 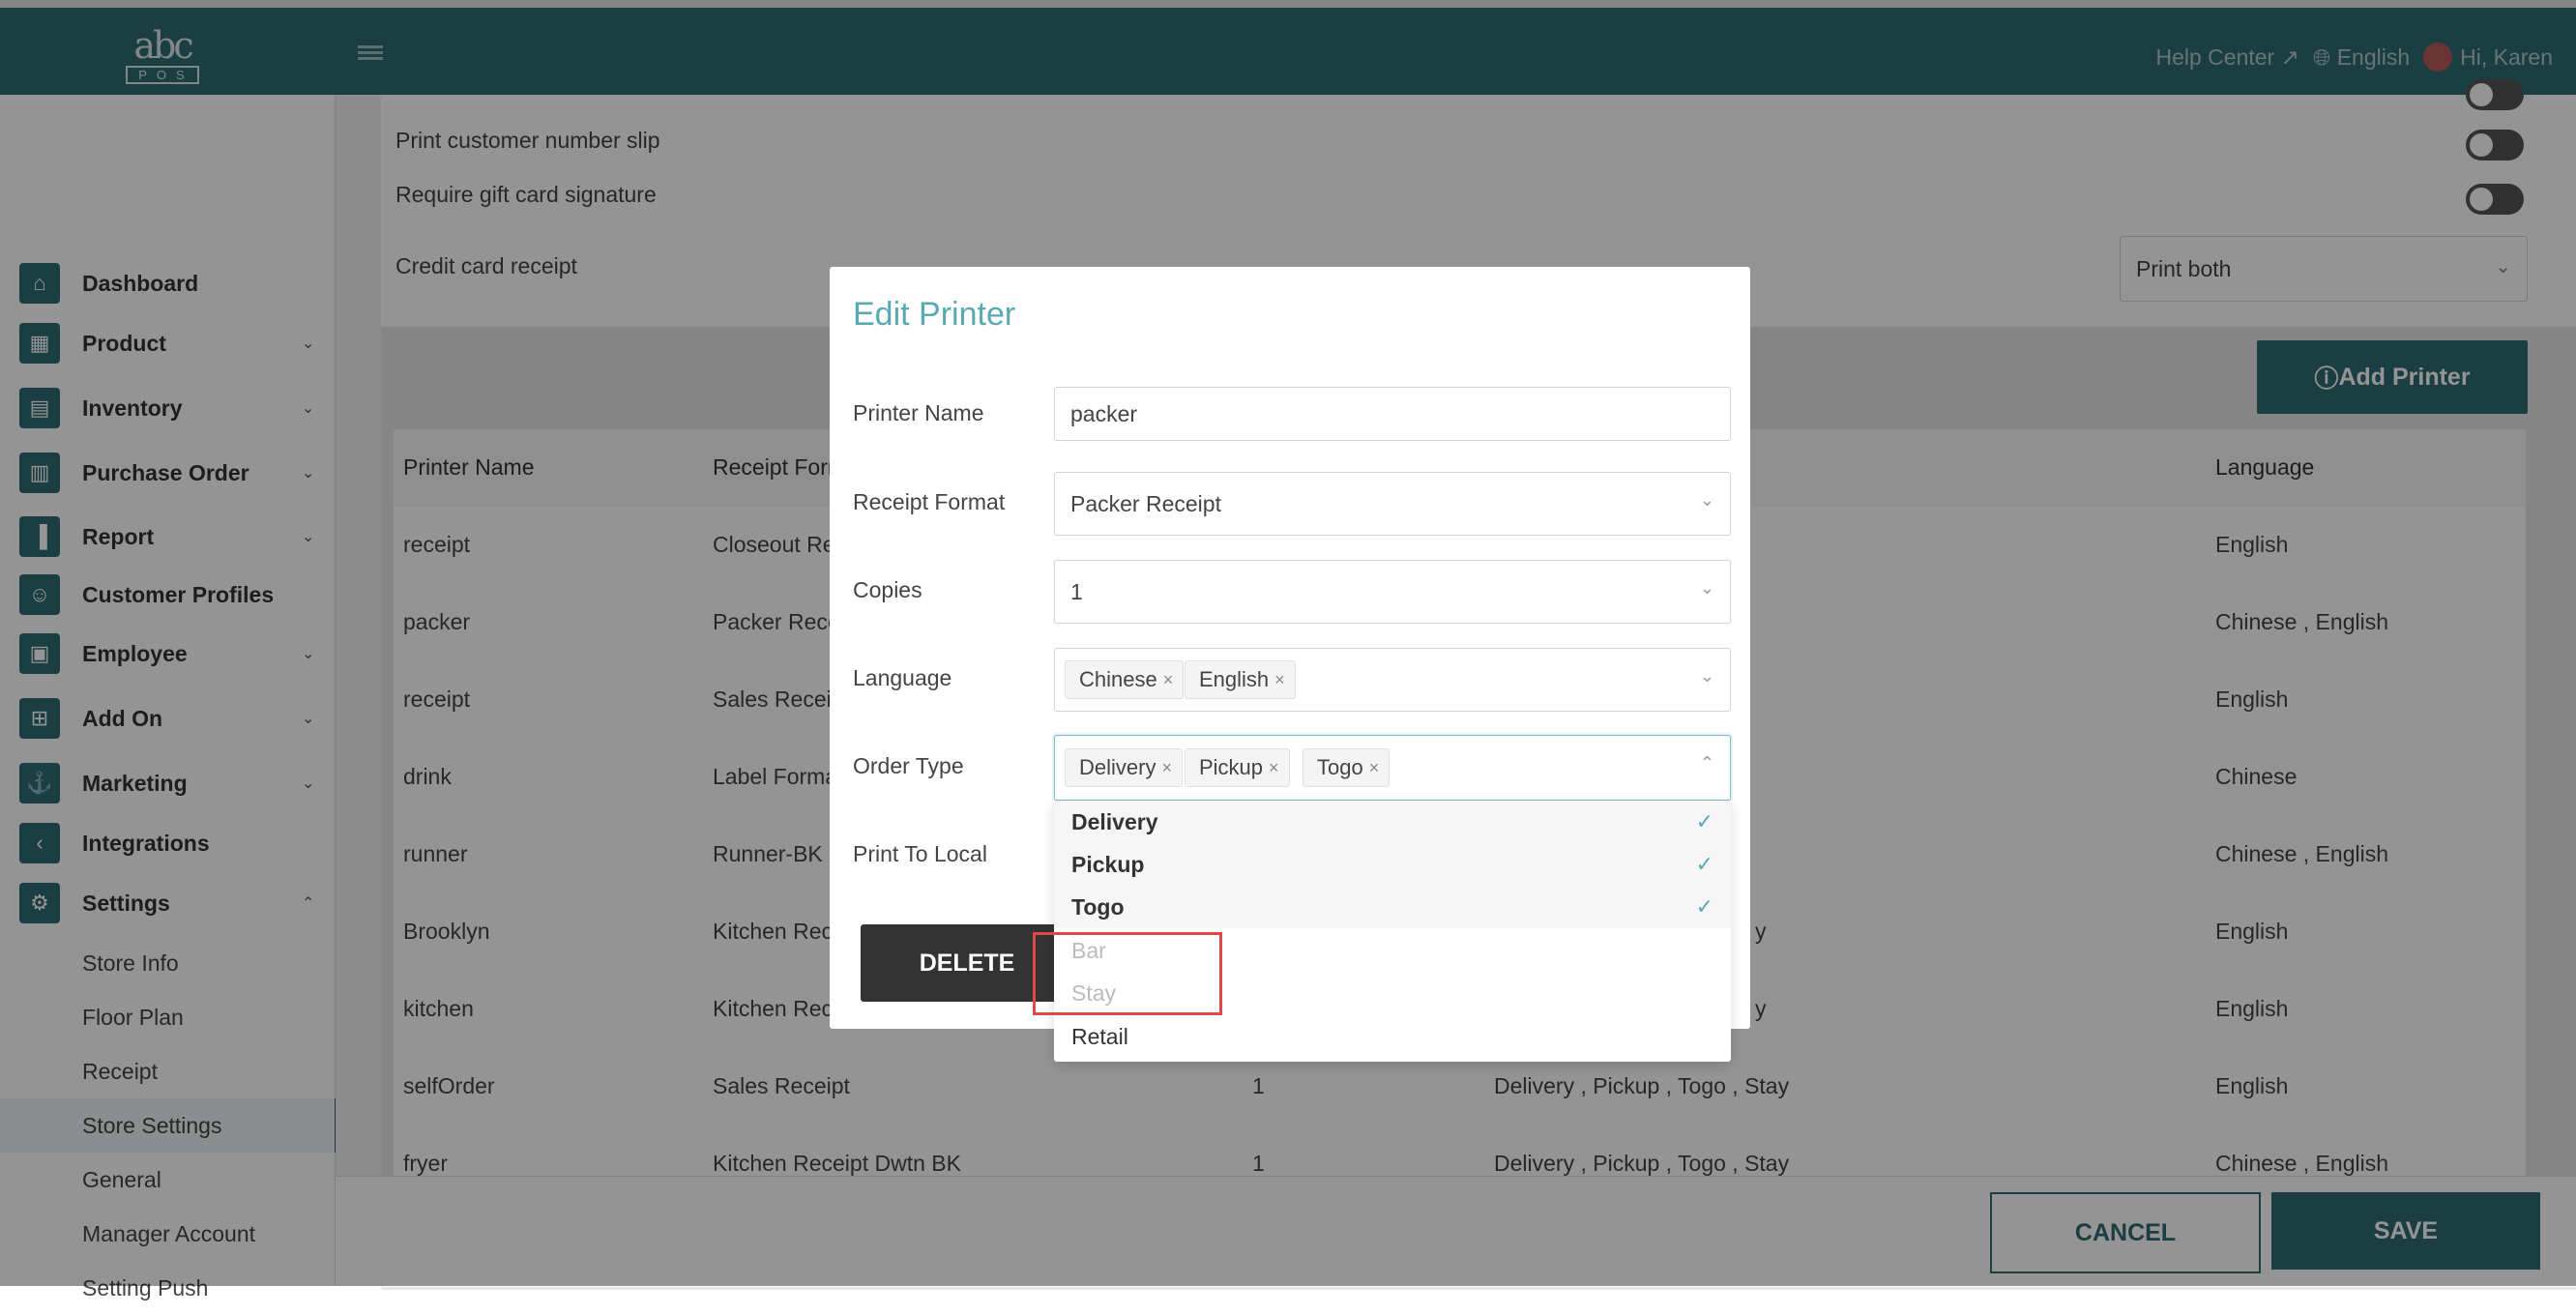 What do you see at coordinates (902, 677) in the screenshot?
I see `language-label: Language` at bounding box center [902, 677].